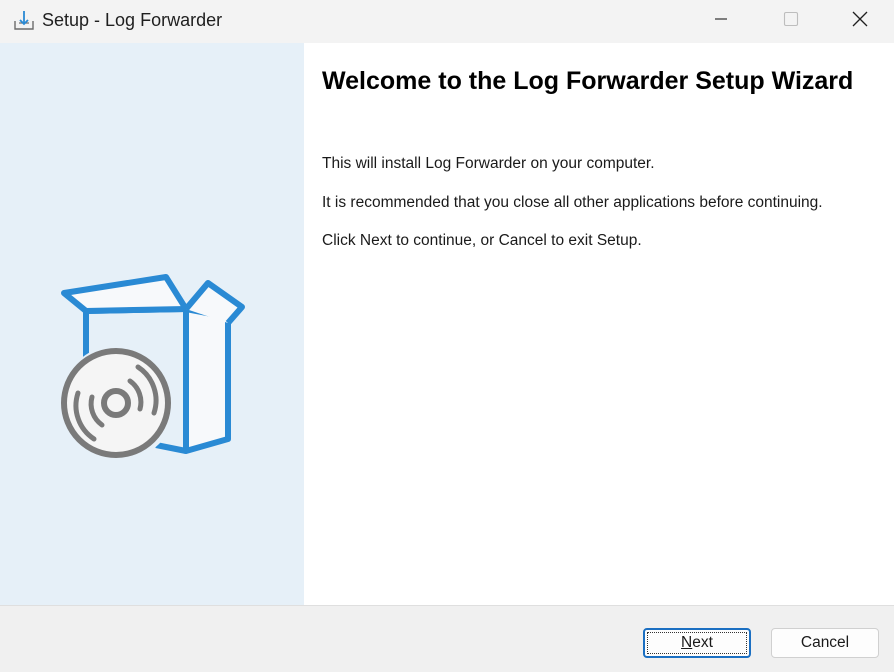 The image size is (894, 672). I want to click on close-button, so click(860, 21).